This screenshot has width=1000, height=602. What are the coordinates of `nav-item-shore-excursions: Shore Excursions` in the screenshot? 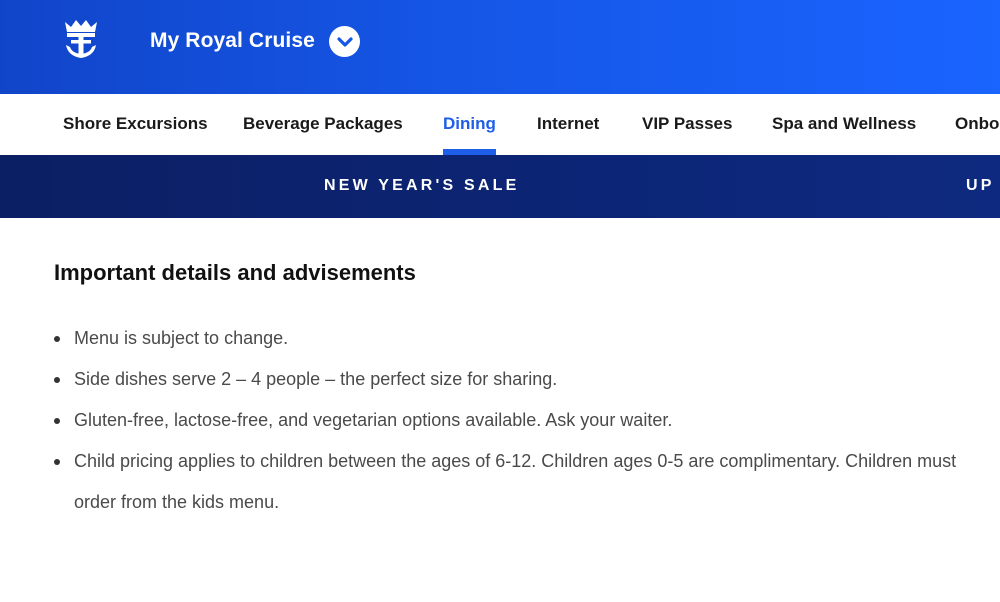 It's located at (135, 124).